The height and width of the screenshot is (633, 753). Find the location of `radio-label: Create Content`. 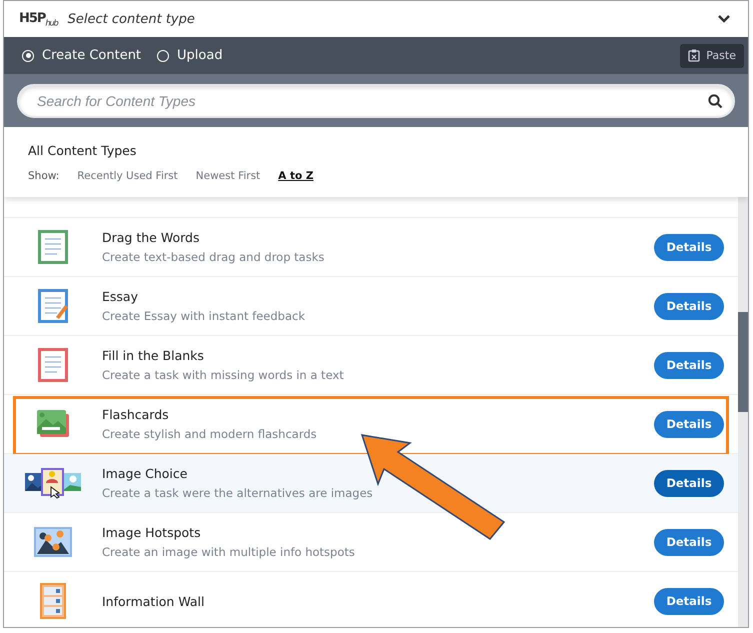

radio-label: Create Content is located at coordinates (92, 55).